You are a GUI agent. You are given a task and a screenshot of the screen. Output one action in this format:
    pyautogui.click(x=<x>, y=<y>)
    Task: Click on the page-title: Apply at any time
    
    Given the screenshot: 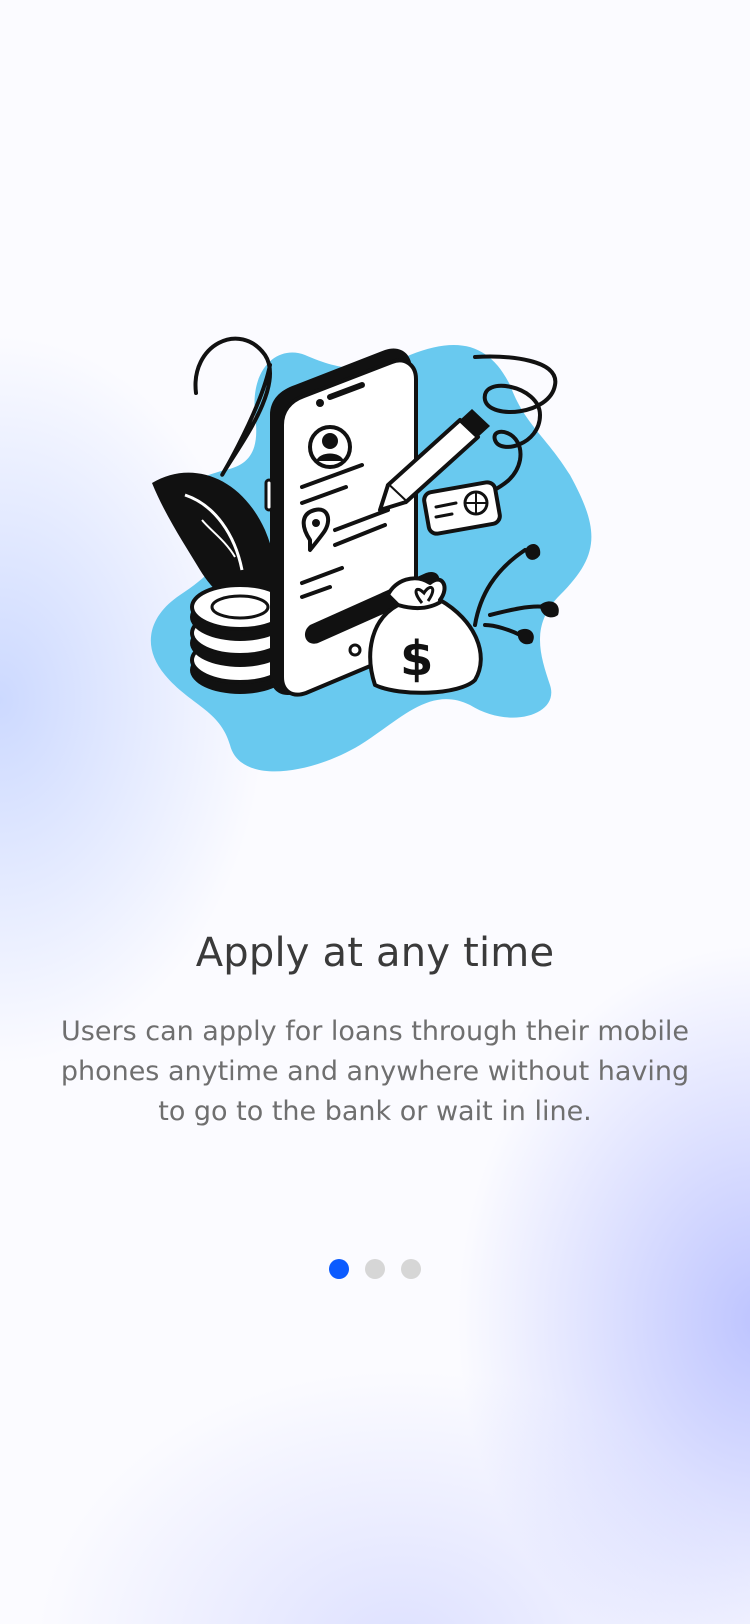 What is the action you would take?
    pyautogui.click(x=375, y=953)
    